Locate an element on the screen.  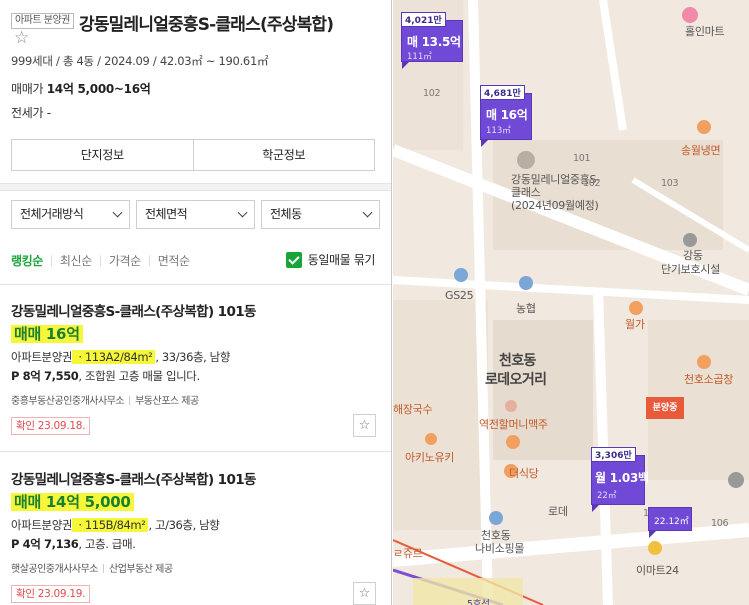
listing-agents: 중흥부동산공인중개사사무소 부동산포스 제공 is located at coordinates (105, 401).